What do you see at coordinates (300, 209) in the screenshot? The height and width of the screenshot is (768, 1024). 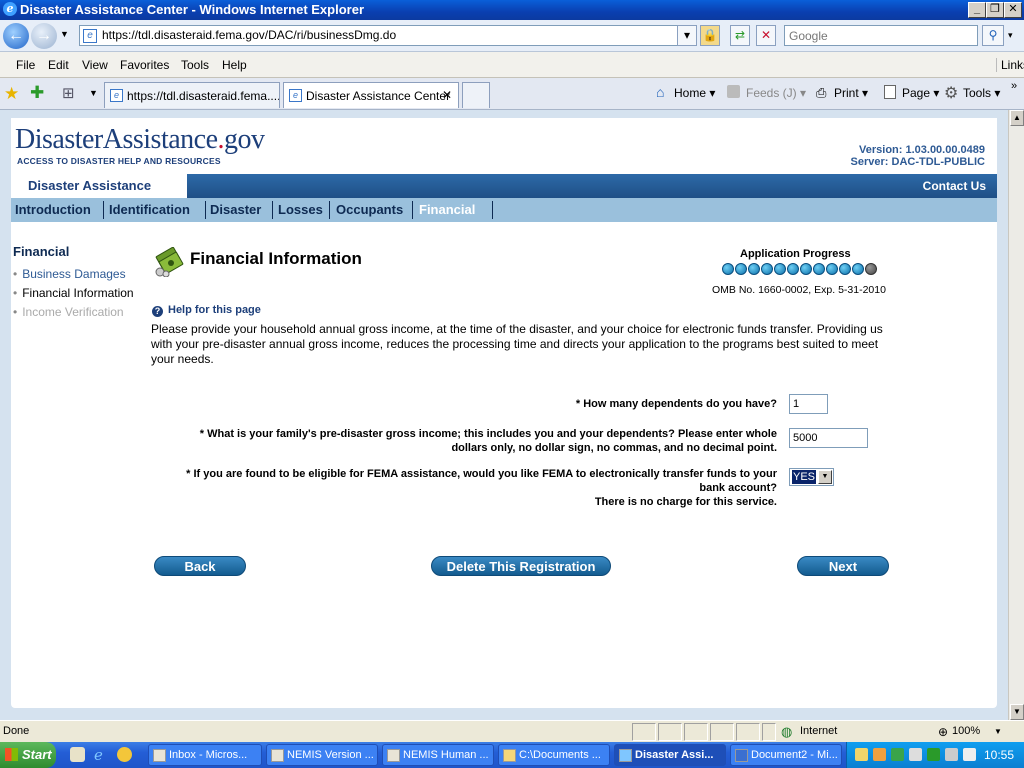 I see `nav-losses: Losses` at bounding box center [300, 209].